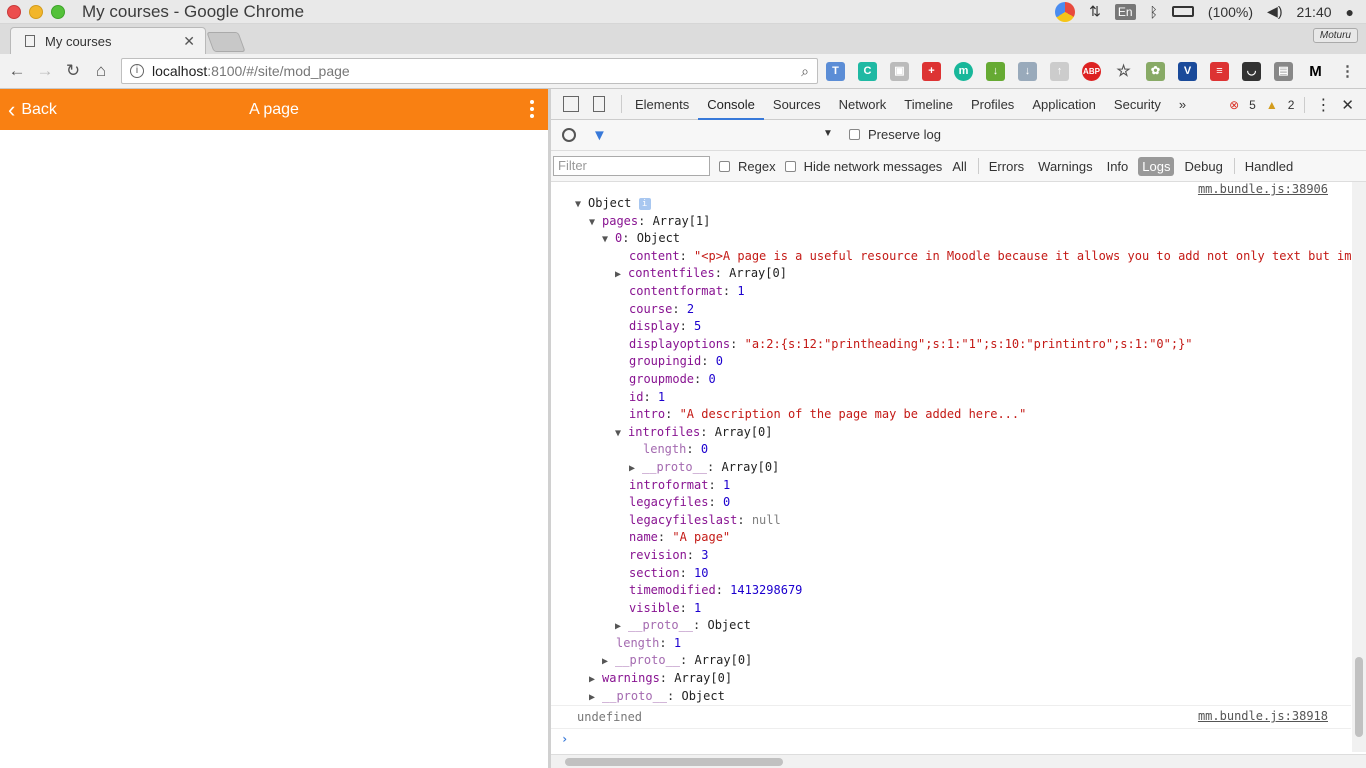  What do you see at coordinates (668, 555) in the screenshot?
I see `tree-row: revision: 3` at bounding box center [668, 555].